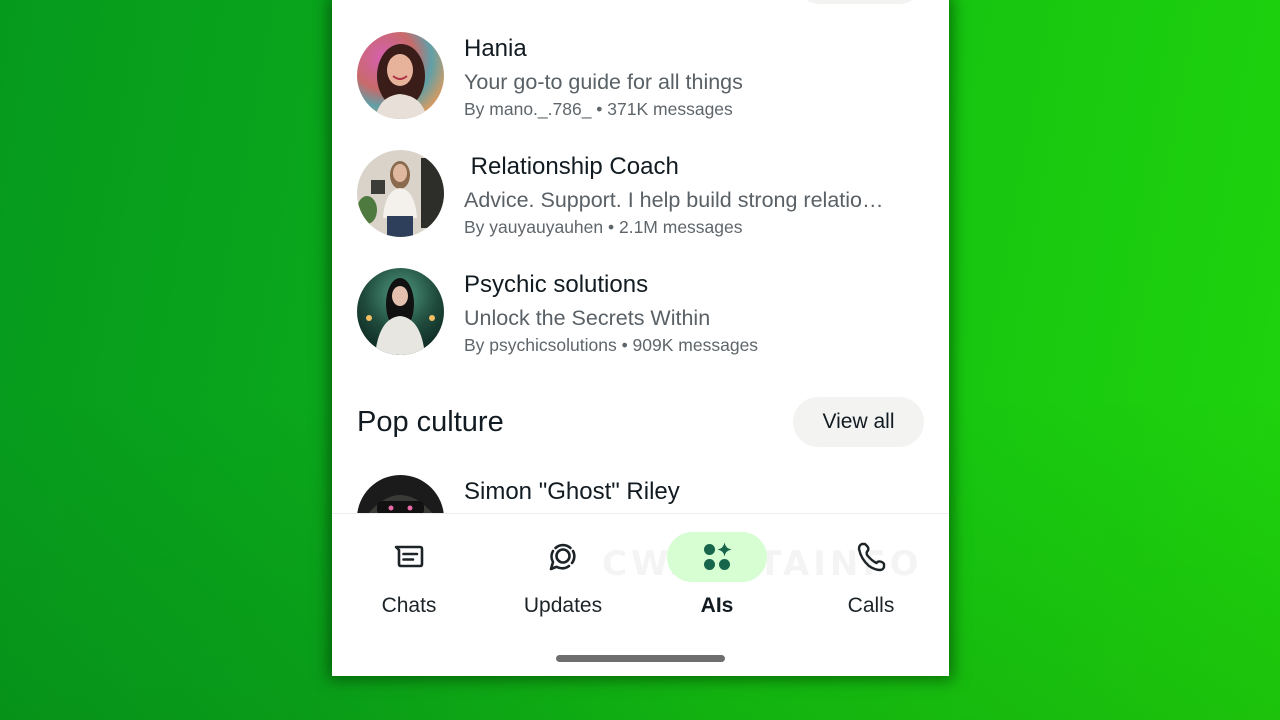 This screenshot has width=1280, height=720. I want to click on chat-icon, so click(409, 556).